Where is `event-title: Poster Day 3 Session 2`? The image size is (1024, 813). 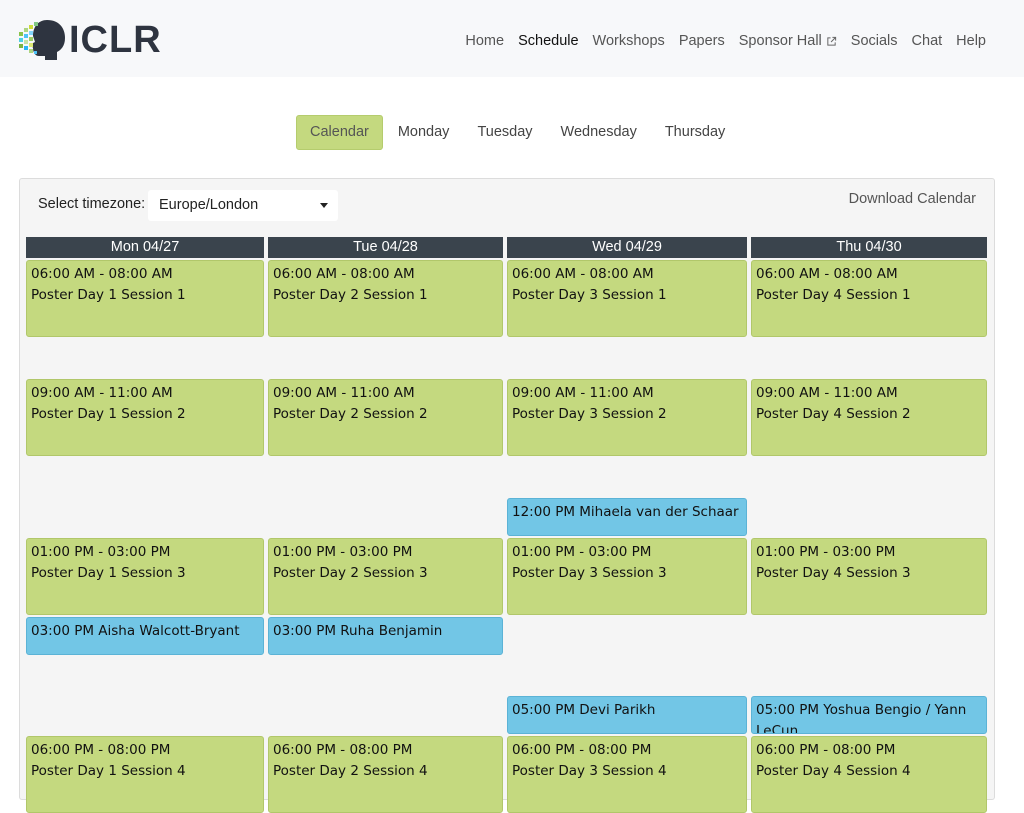
event-title: Poster Day 3 Session 2 is located at coordinates (589, 414).